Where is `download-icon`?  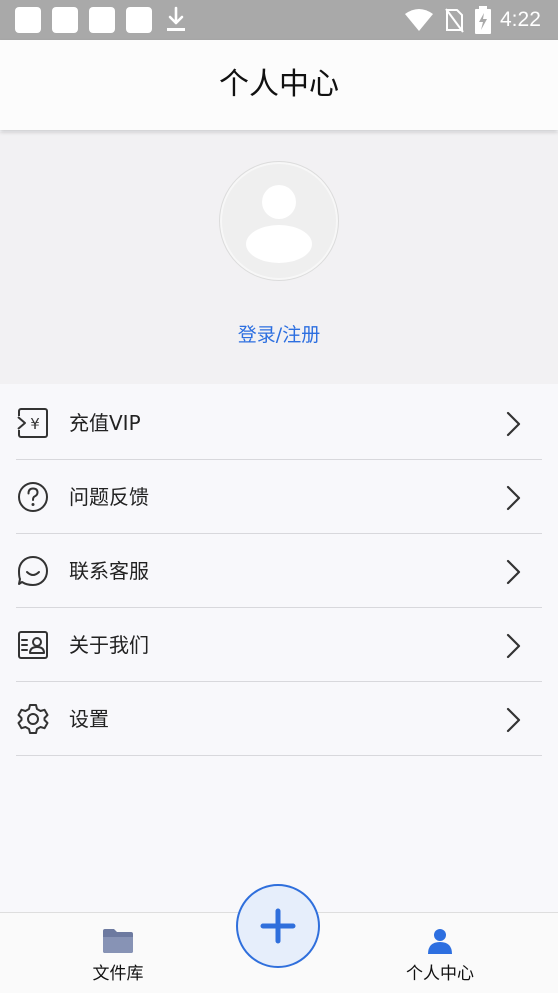
download-icon is located at coordinates (176, 18).